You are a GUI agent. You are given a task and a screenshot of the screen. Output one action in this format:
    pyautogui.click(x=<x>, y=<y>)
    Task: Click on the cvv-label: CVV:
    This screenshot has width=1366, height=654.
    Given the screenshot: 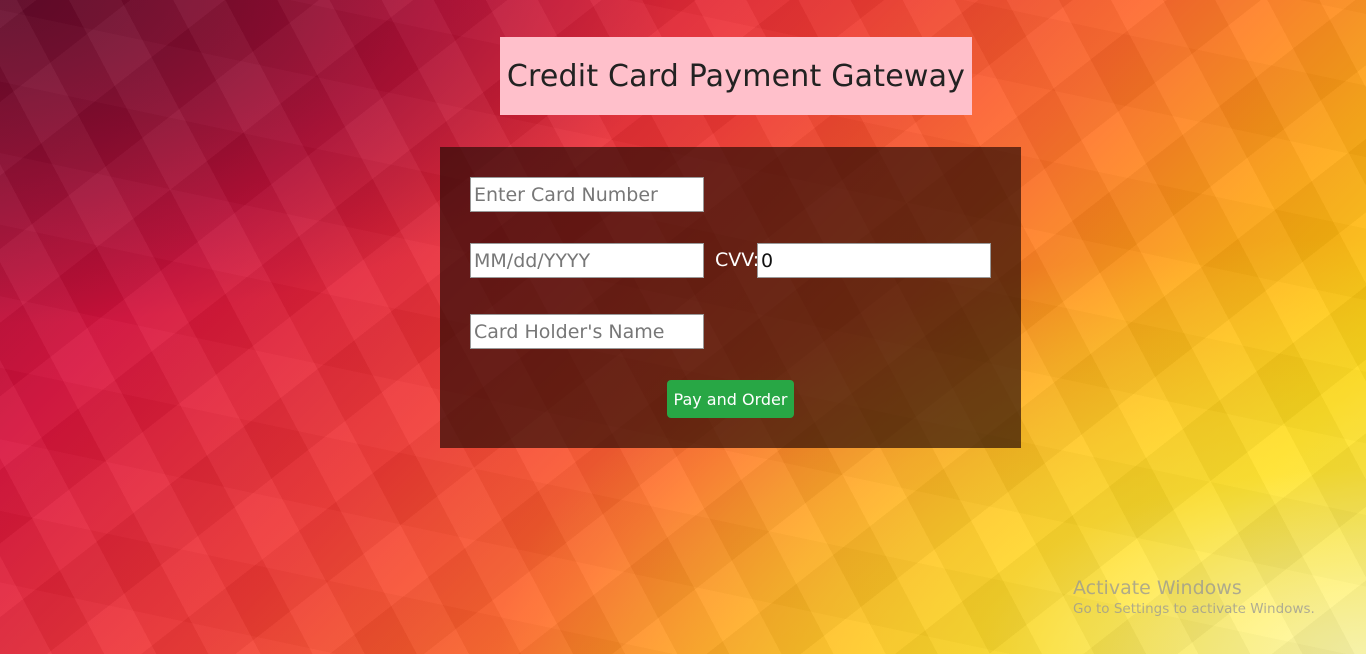 What is the action you would take?
    pyautogui.click(x=737, y=260)
    